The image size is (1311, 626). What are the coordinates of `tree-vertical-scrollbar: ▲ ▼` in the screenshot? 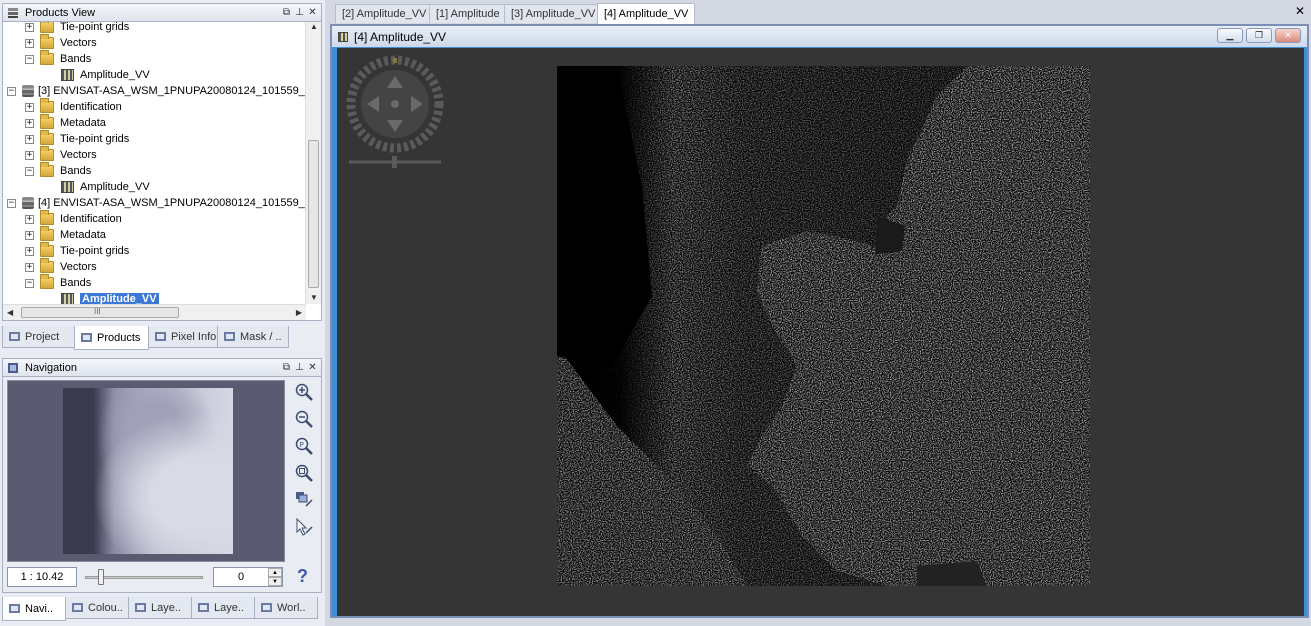 It's located at (313, 163).